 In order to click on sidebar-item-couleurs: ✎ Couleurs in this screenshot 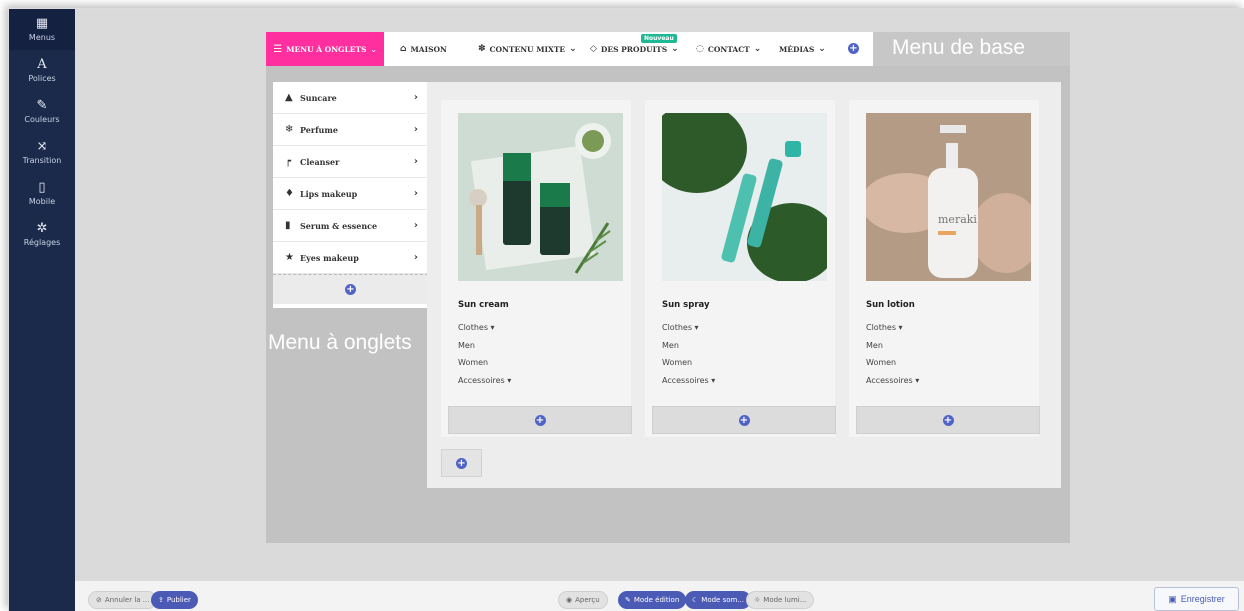, I will do `click(42, 111)`.